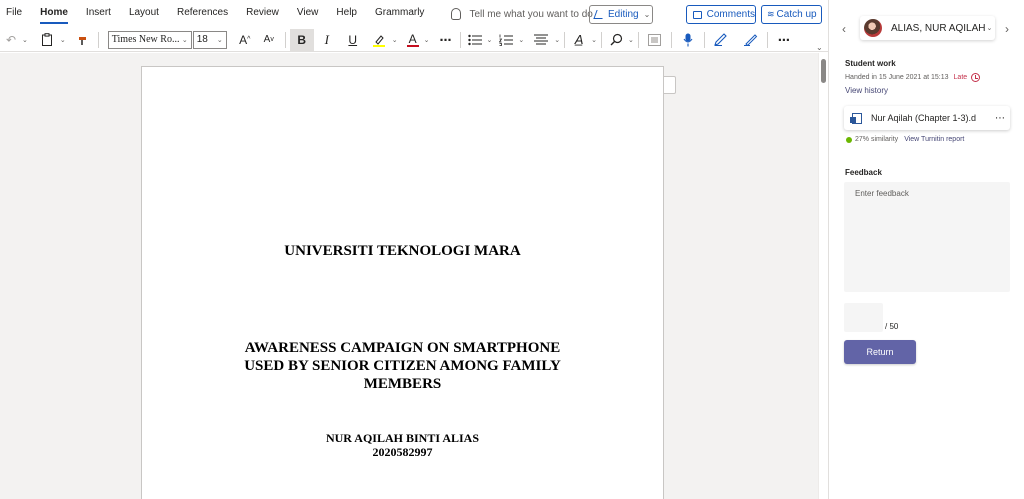 The image size is (1024, 499). I want to click on menu-file: File, so click(15, 14).